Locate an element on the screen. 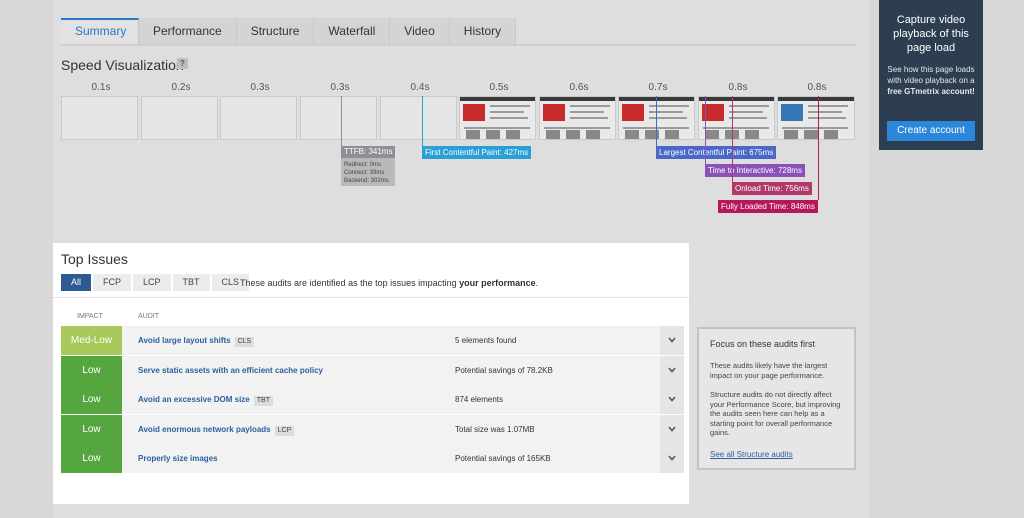 The width and height of the screenshot is (1024, 518). frame-time: 0.1s is located at coordinates (101, 87).